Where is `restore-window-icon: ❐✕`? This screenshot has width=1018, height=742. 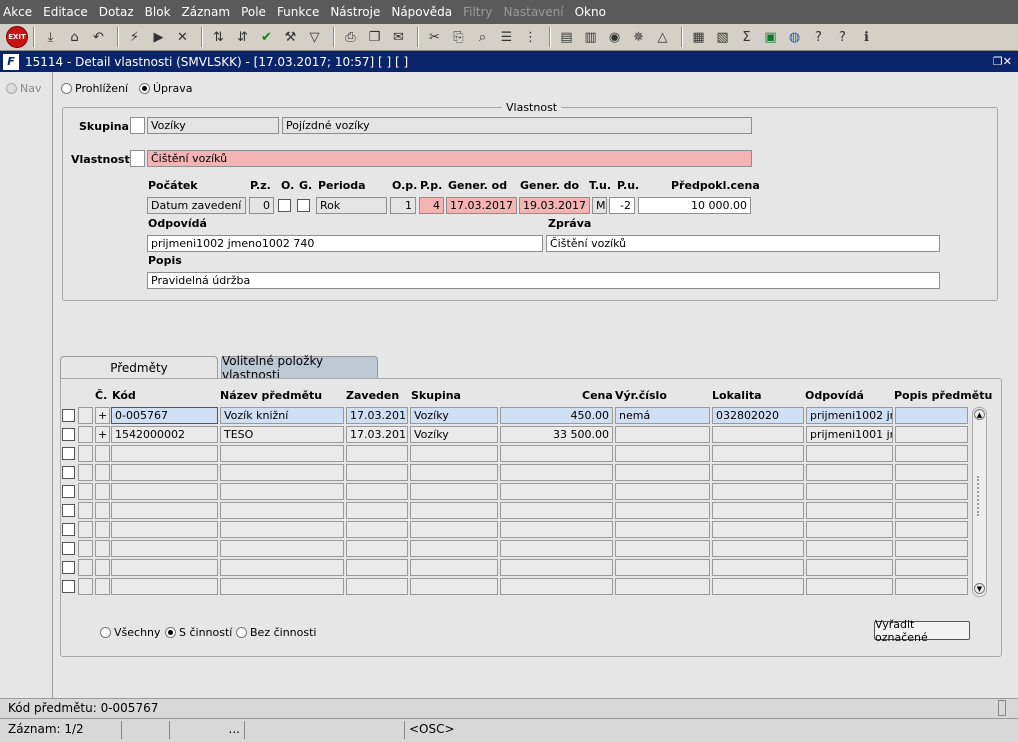 restore-window-icon: ❐✕ is located at coordinates (1002, 61).